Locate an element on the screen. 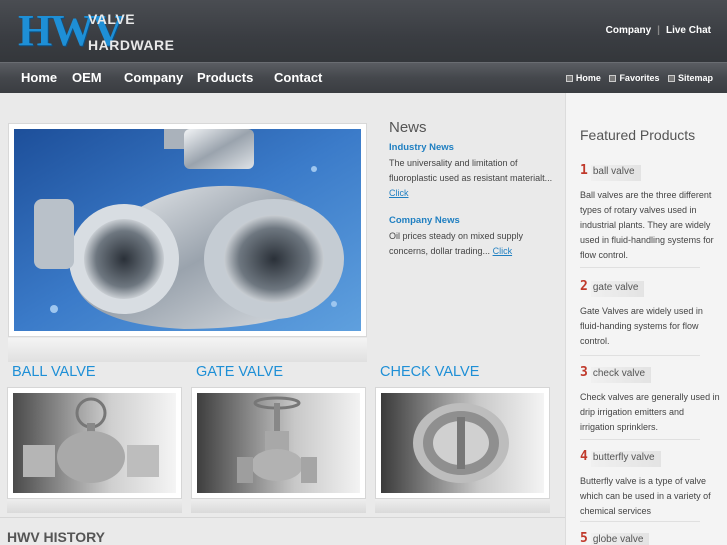 Image resolution: width=727 pixels, height=545 pixels. company-news-title: Company News is located at coordinates (474, 220).